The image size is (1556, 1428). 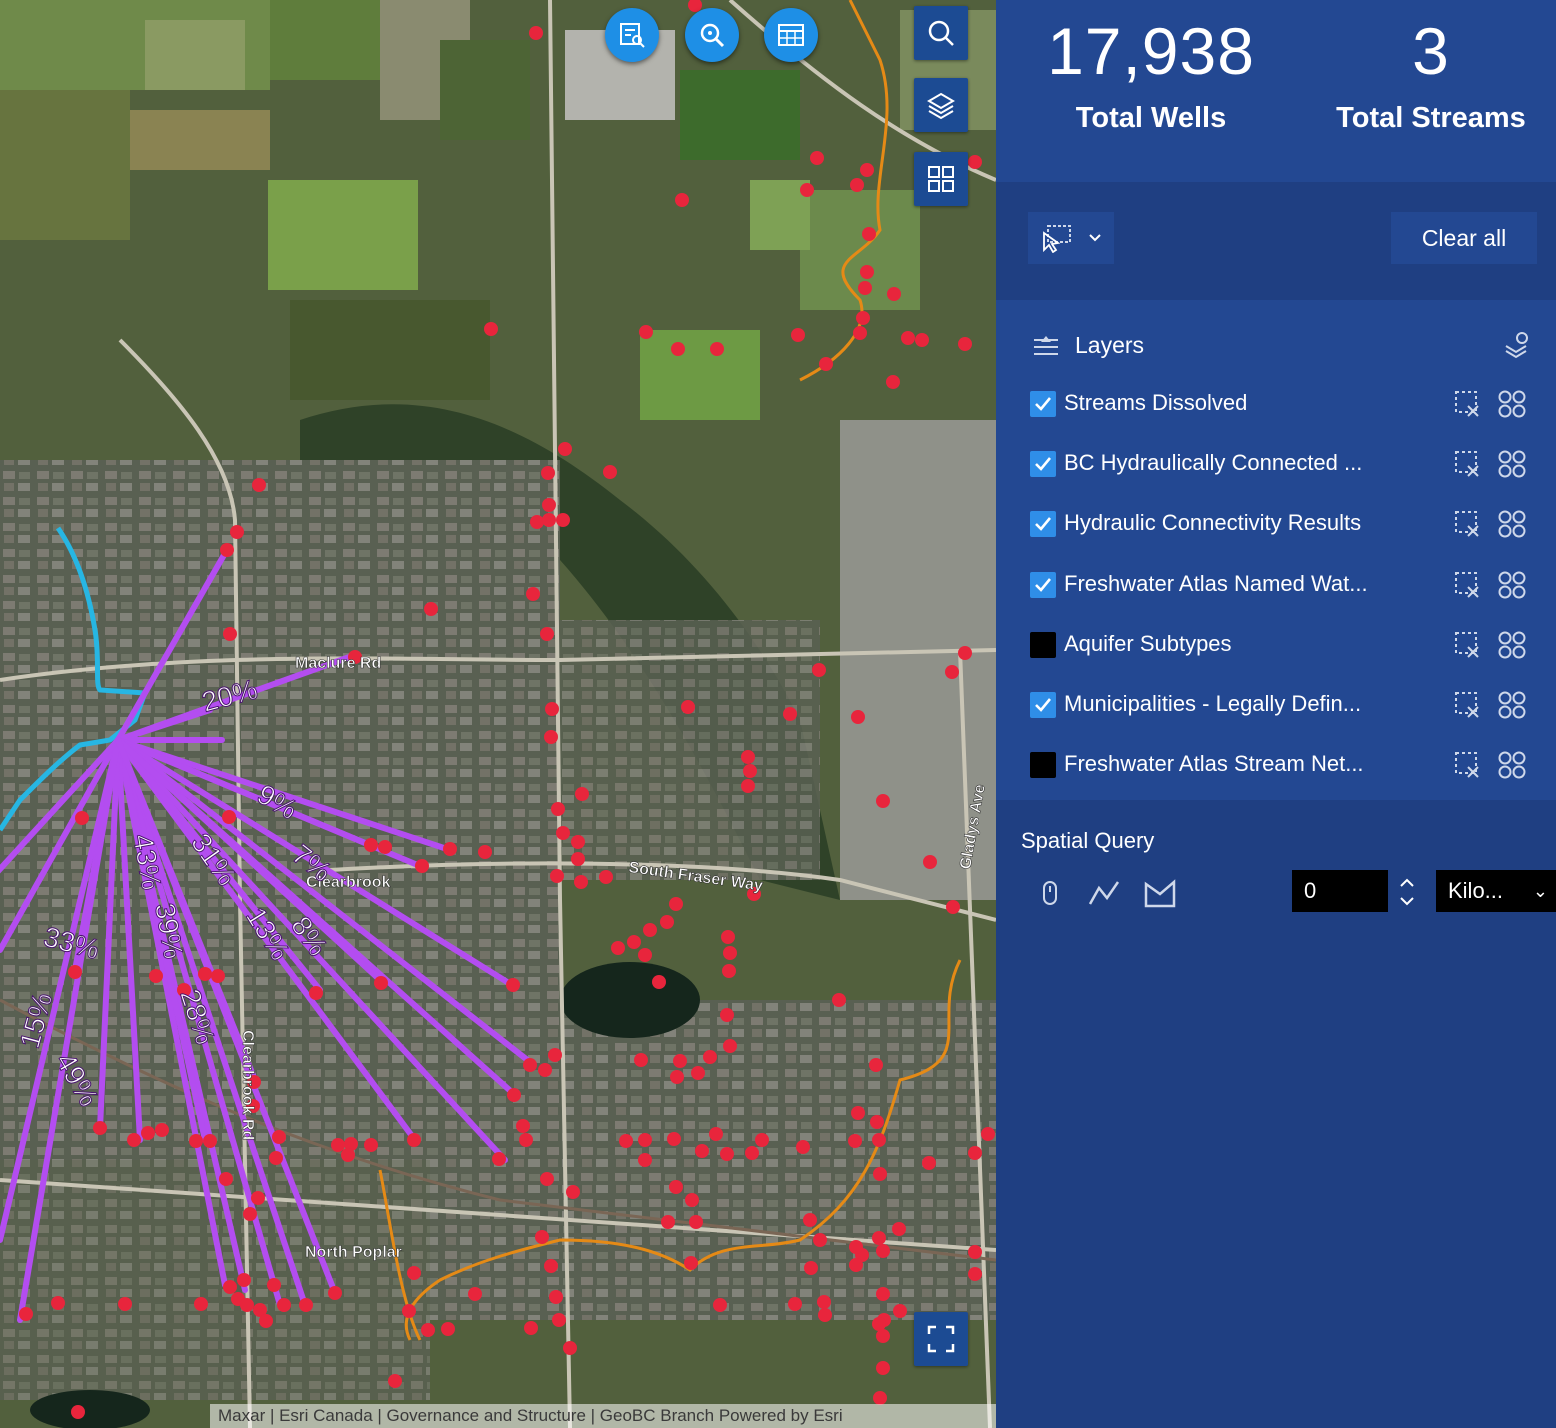 What do you see at coordinates (1516, 346) in the screenshot?
I see `layer-options-icon` at bounding box center [1516, 346].